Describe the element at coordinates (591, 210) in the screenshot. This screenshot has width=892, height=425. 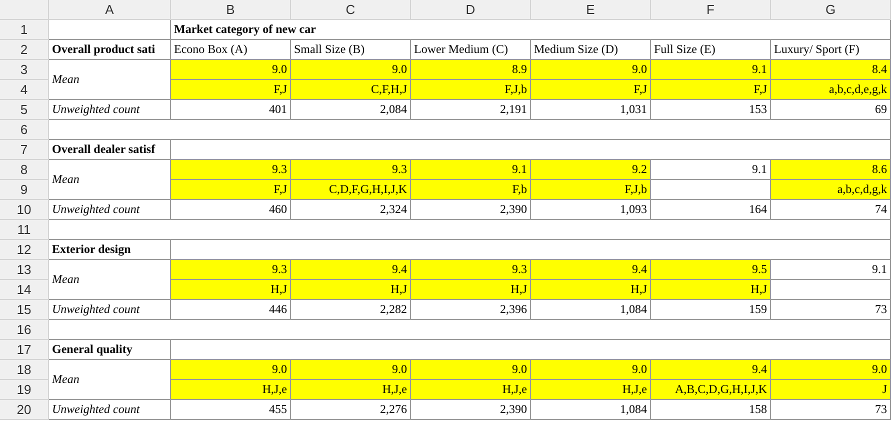
I see `table-cell: 1,093` at that location.